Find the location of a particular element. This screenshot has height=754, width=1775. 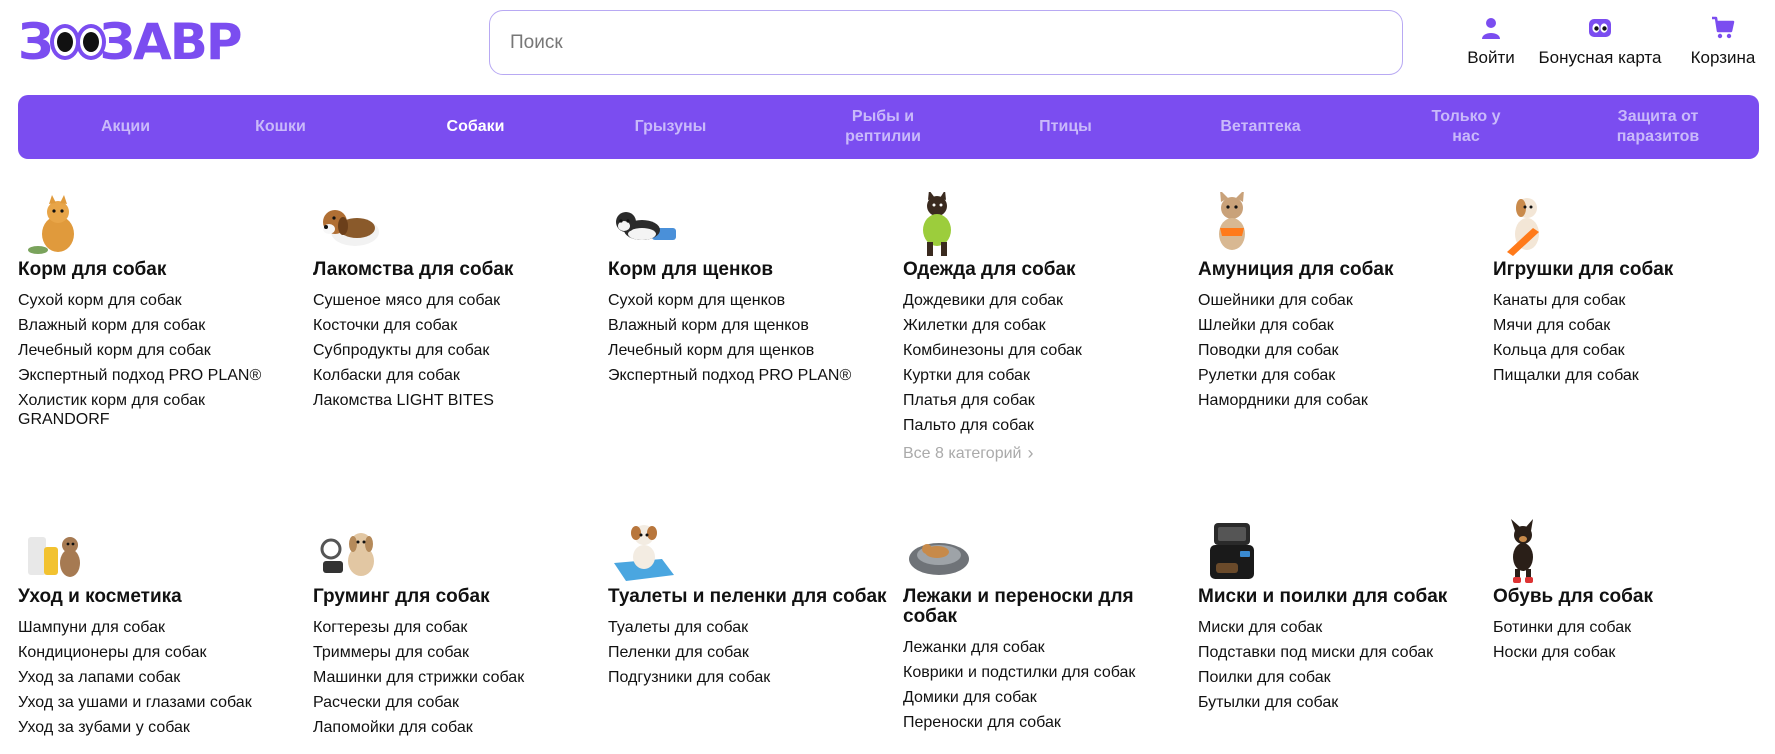

category-title: Груминг для собак is located at coordinates (455, 597).